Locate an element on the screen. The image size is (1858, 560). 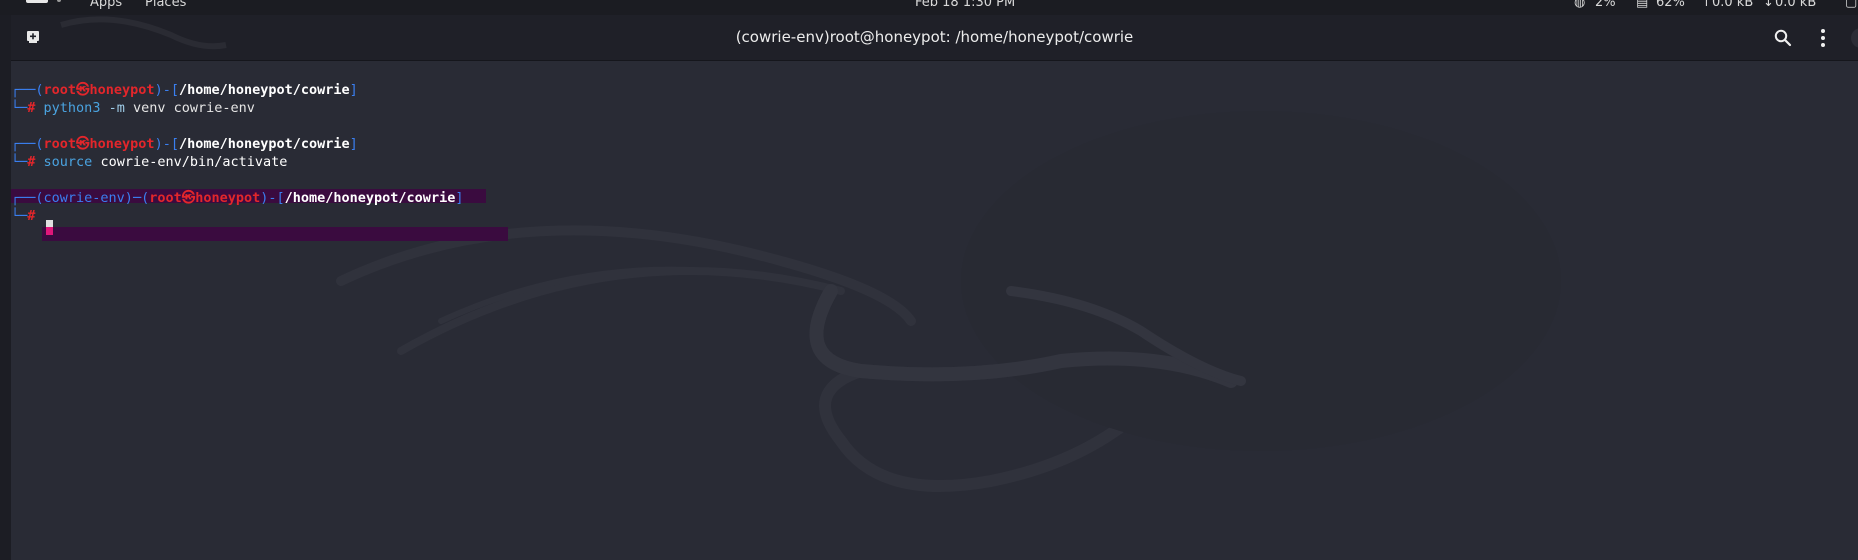
download-rate: 0.0 kB is located at coordinates (1796, 5).